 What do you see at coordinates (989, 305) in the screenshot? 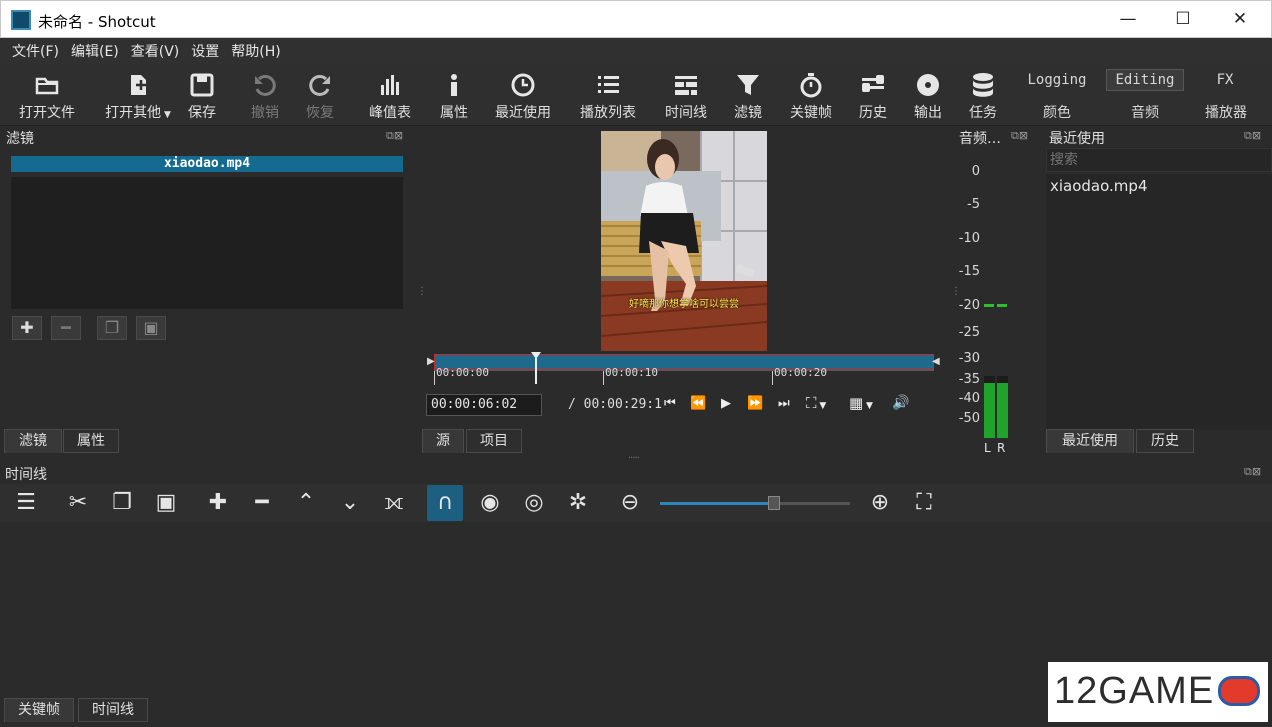
I see `peak-marker-left` at bounding box center [989, 305].